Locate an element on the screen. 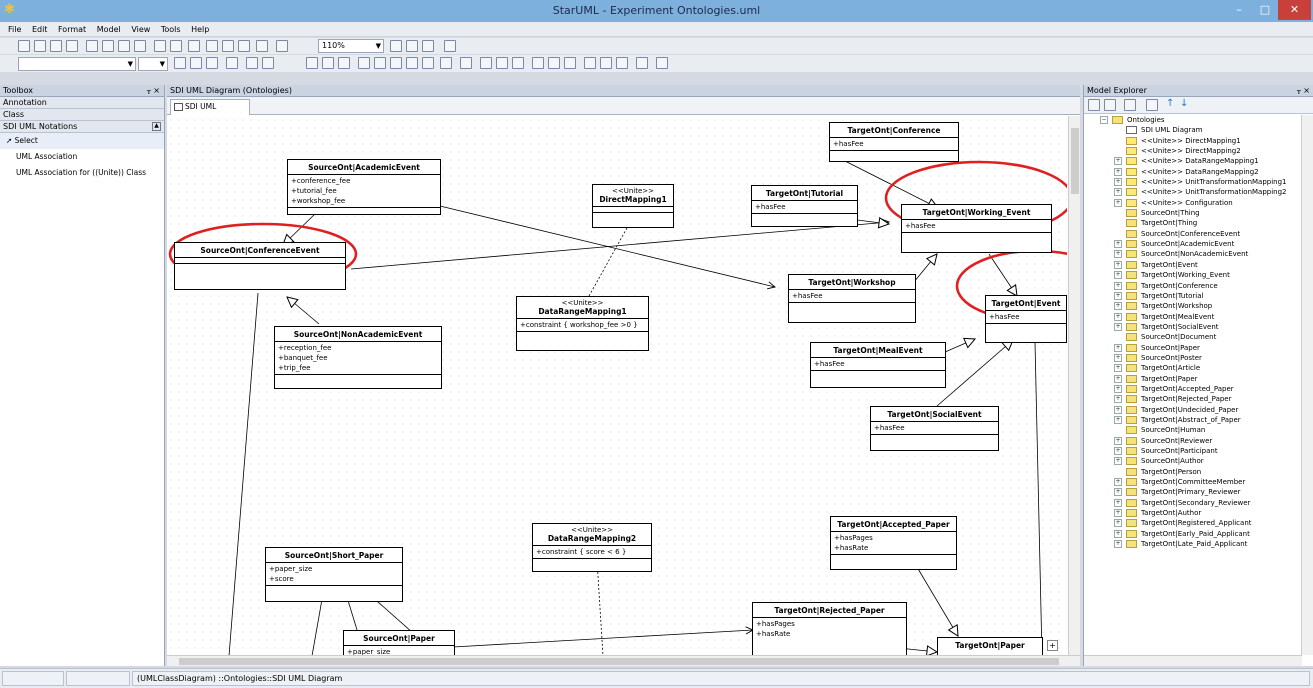  class-target-meal-event: TargetOnt|MealEvent +hasFee is located at coordinates (878, 365).